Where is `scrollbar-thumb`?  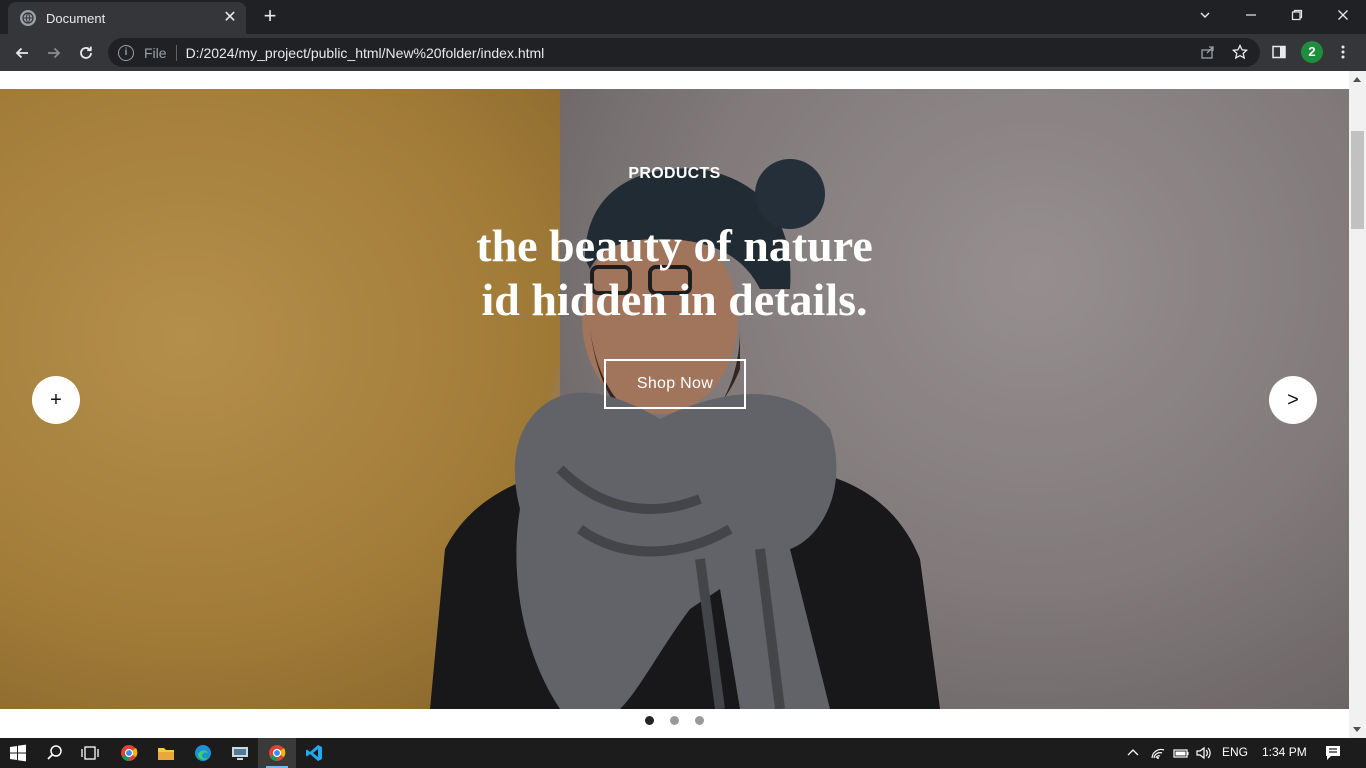
scrollbar-thumb is located at coordinates (1357, 180).